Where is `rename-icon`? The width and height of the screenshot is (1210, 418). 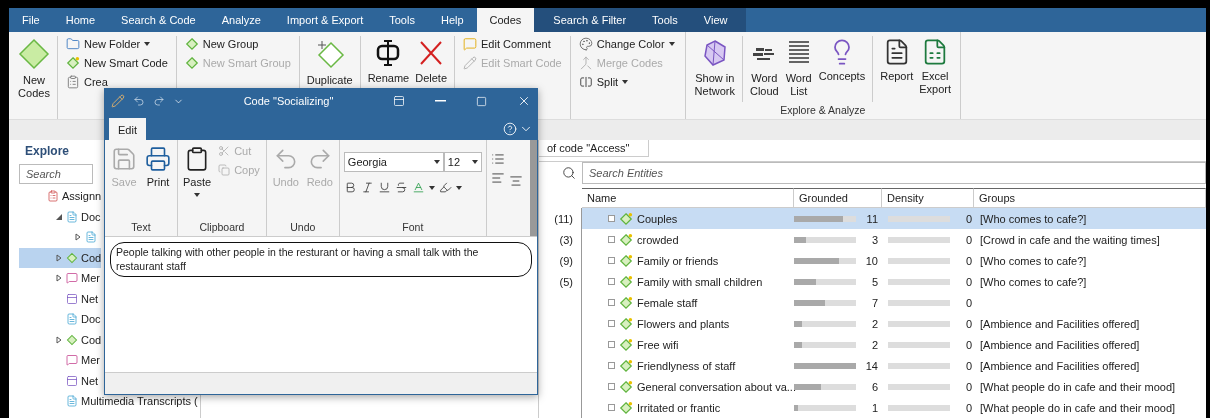
rename-icon is located at coordinates (388, 53).